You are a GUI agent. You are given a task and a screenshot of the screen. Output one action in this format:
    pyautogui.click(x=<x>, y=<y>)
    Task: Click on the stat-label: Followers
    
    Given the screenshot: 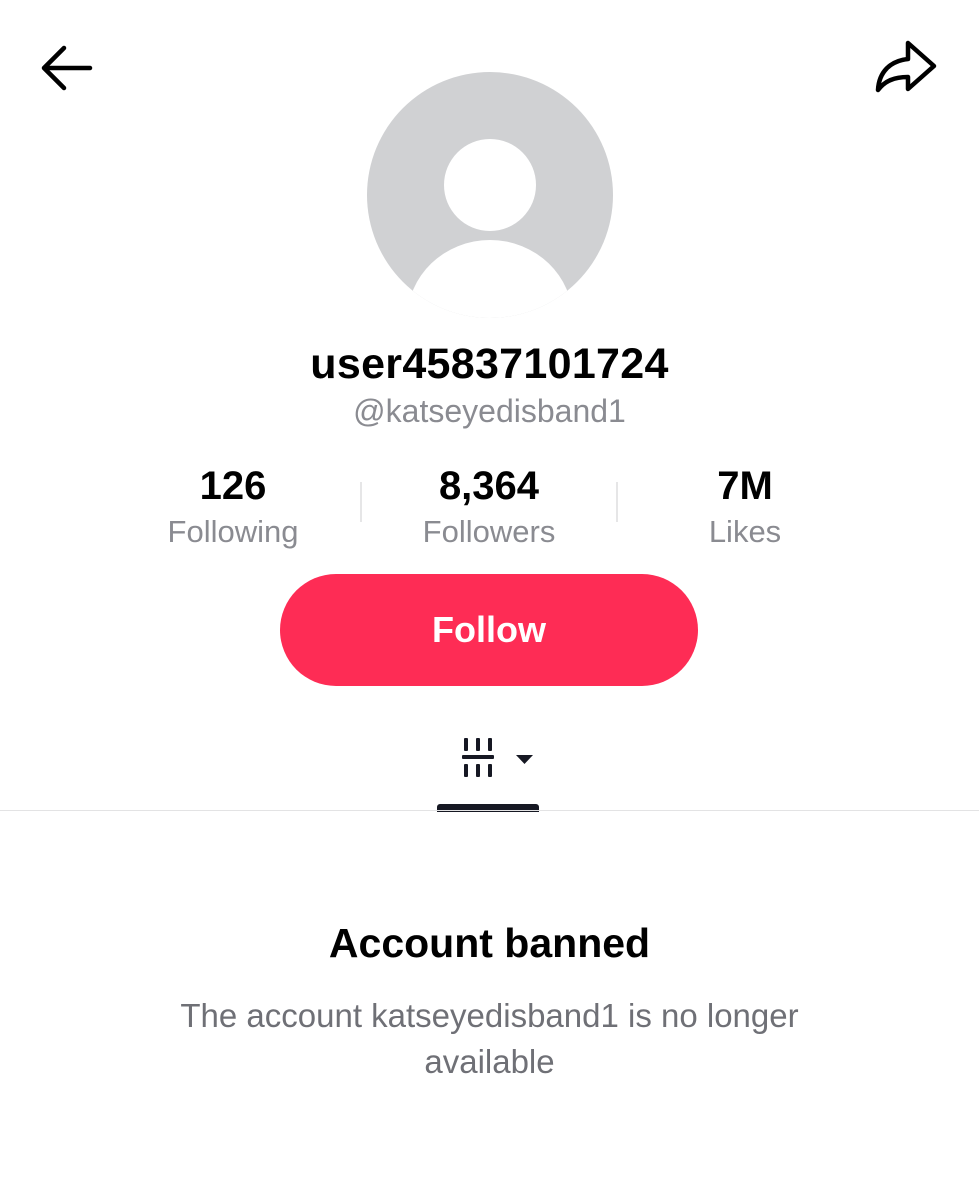 What is the action you would take?
    pyautogui.click(x=489, y=531)
    